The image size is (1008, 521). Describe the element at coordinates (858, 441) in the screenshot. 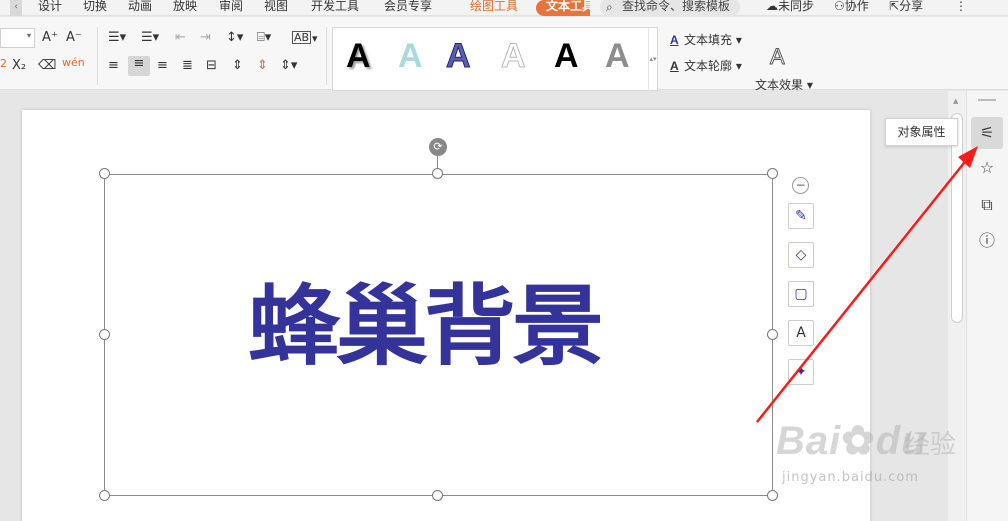

I see `paw-icon: ✿` at that location.